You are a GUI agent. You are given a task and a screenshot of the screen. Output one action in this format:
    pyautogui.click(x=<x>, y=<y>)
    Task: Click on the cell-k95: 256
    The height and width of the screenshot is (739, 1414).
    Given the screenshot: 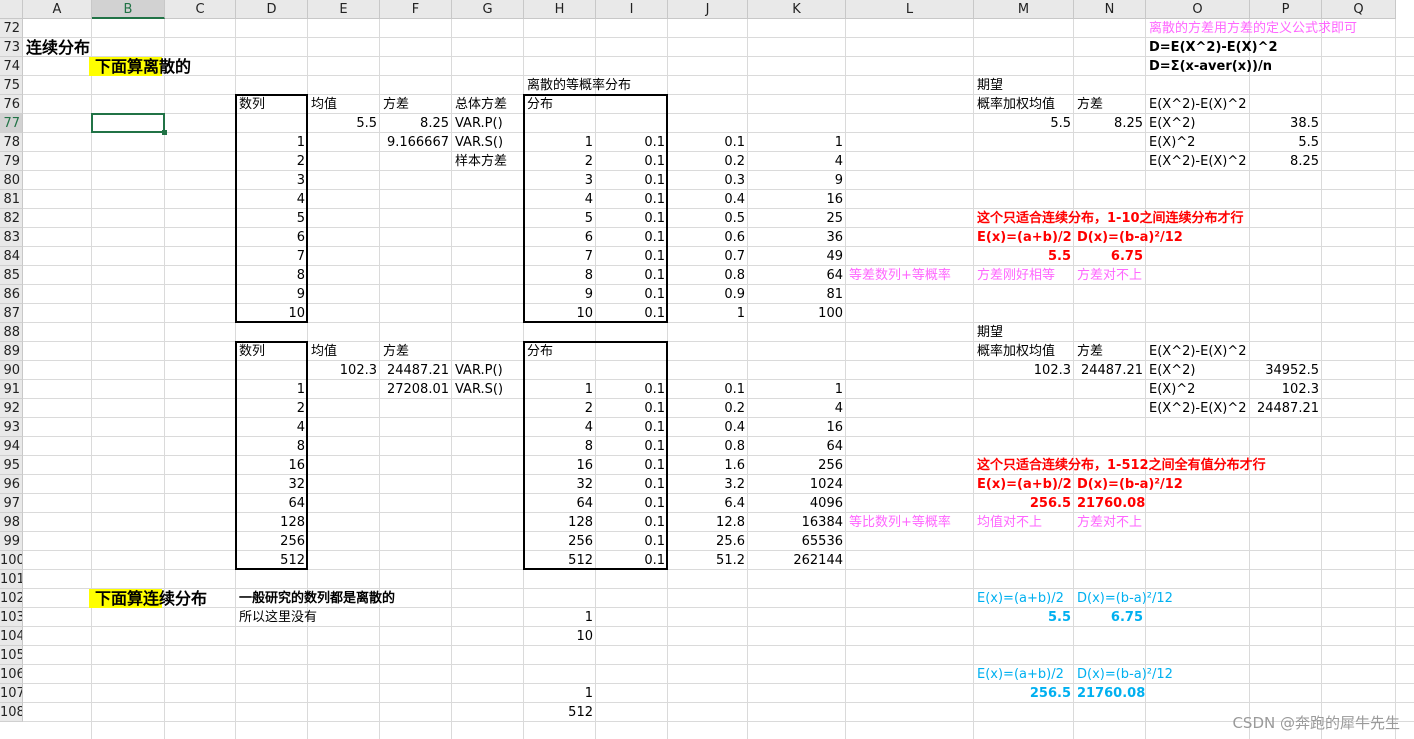 What is the action you would take?
    pyautogui.click(x=797, y=465)
    